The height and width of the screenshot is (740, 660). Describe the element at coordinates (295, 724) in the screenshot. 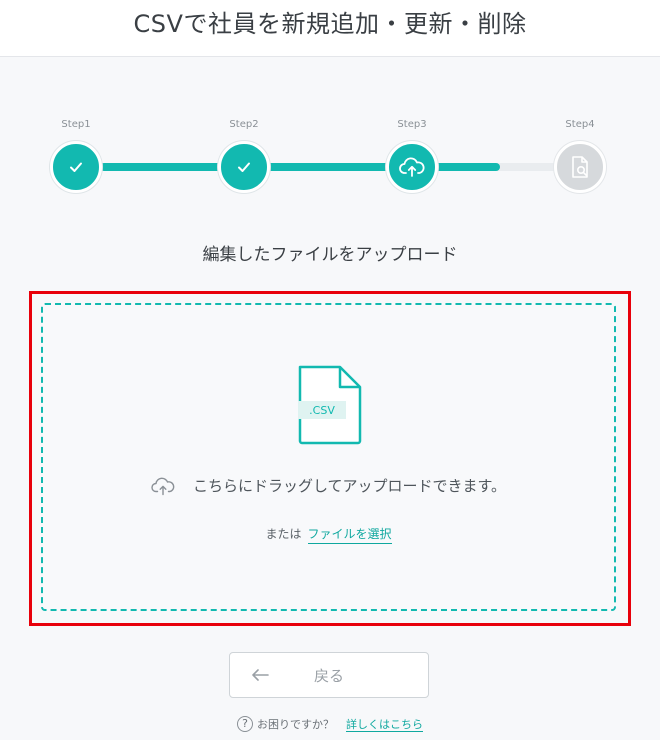

I see `help-question-text: お困りですか？` at that location.